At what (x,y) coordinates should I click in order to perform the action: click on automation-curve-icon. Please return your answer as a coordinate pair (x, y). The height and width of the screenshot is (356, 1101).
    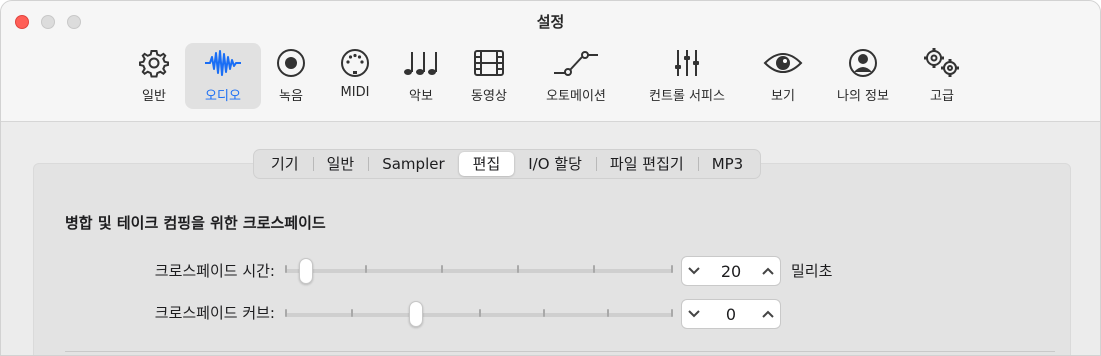
    Looking at the image, I should click on (576, 63).